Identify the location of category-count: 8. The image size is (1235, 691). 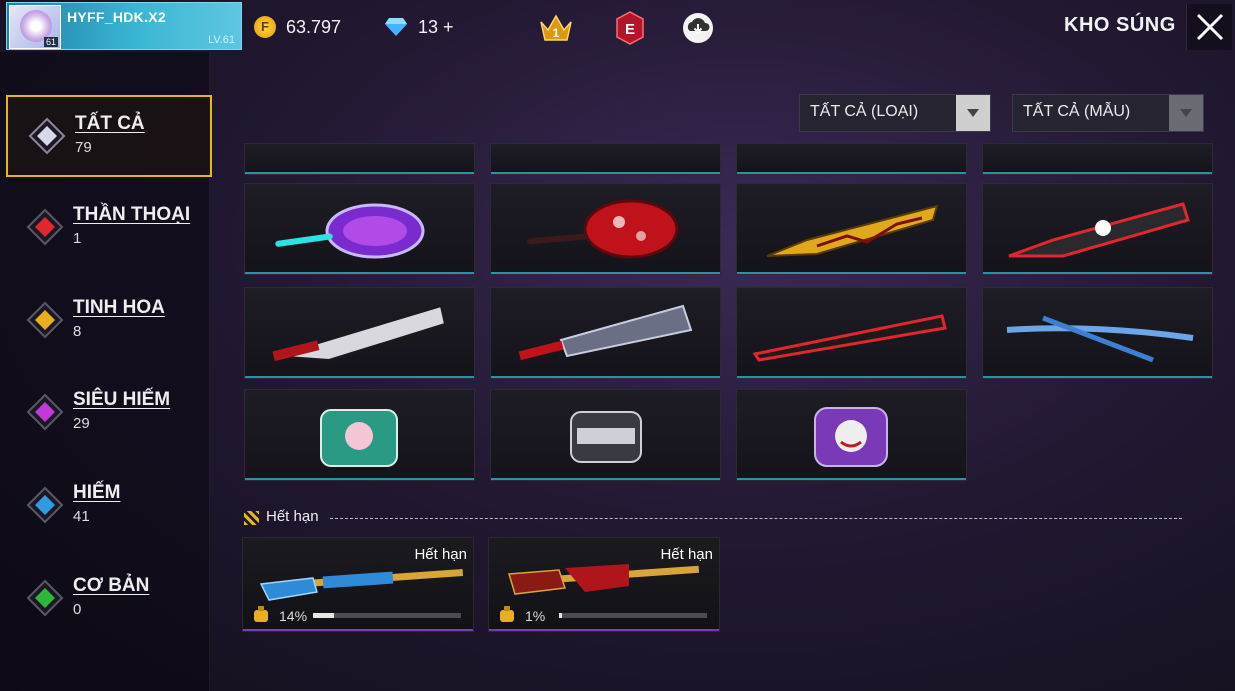
(77, 331).